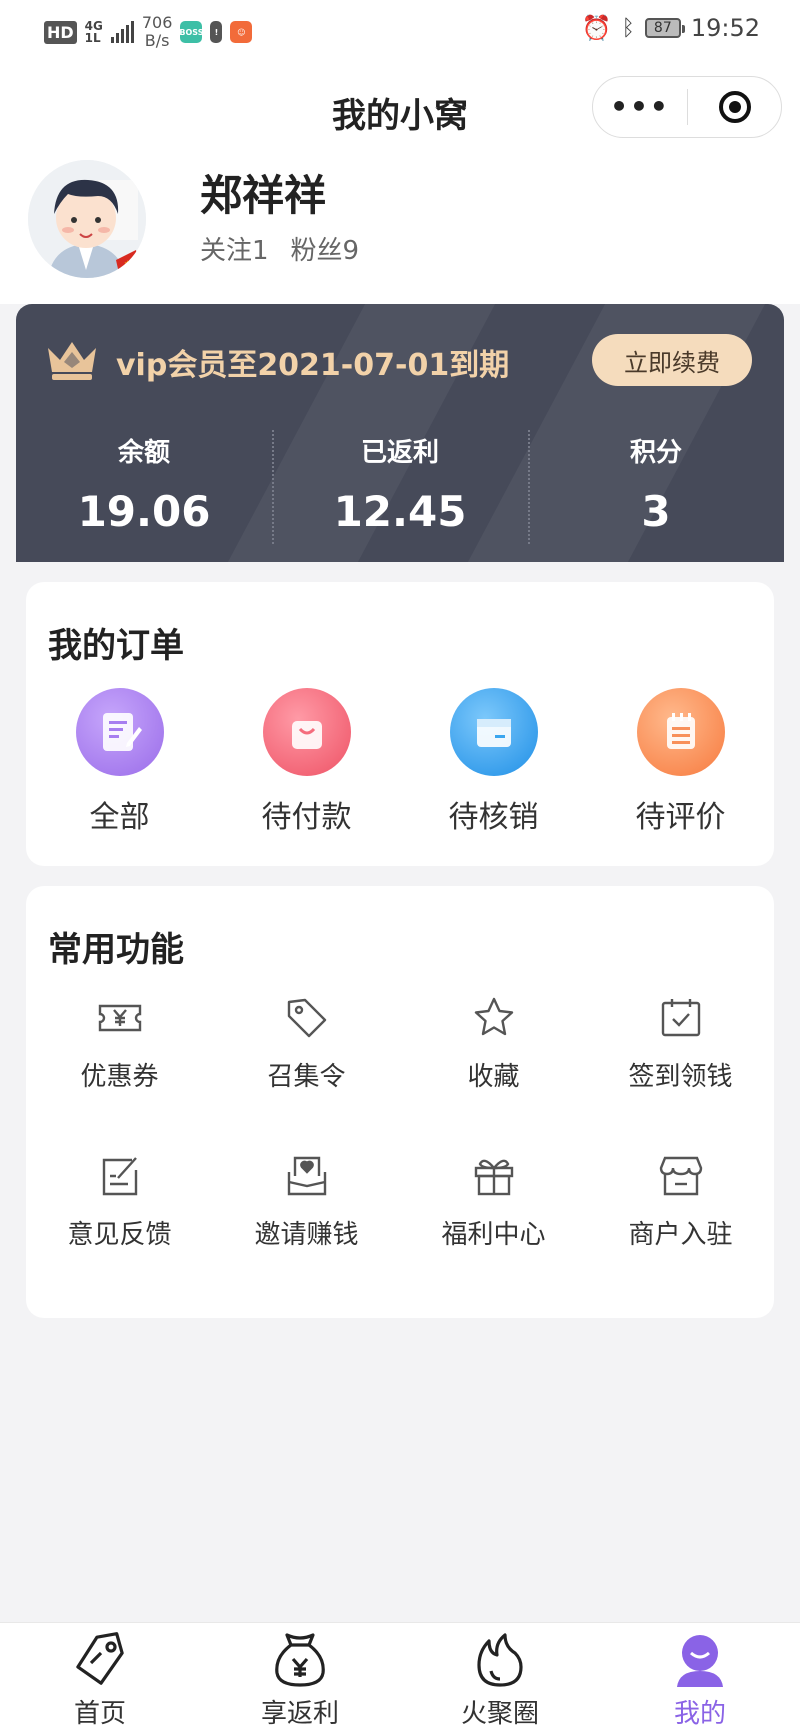 The height and width of the screenshot is (1734, 800). I want to click on feedback-item: 意见反馈, so click(119, 1231).